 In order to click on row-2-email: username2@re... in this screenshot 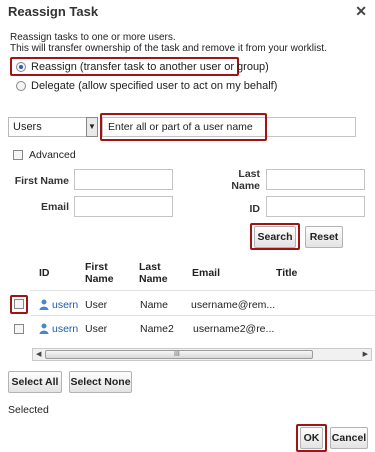, I will do `click(234, 329)`.